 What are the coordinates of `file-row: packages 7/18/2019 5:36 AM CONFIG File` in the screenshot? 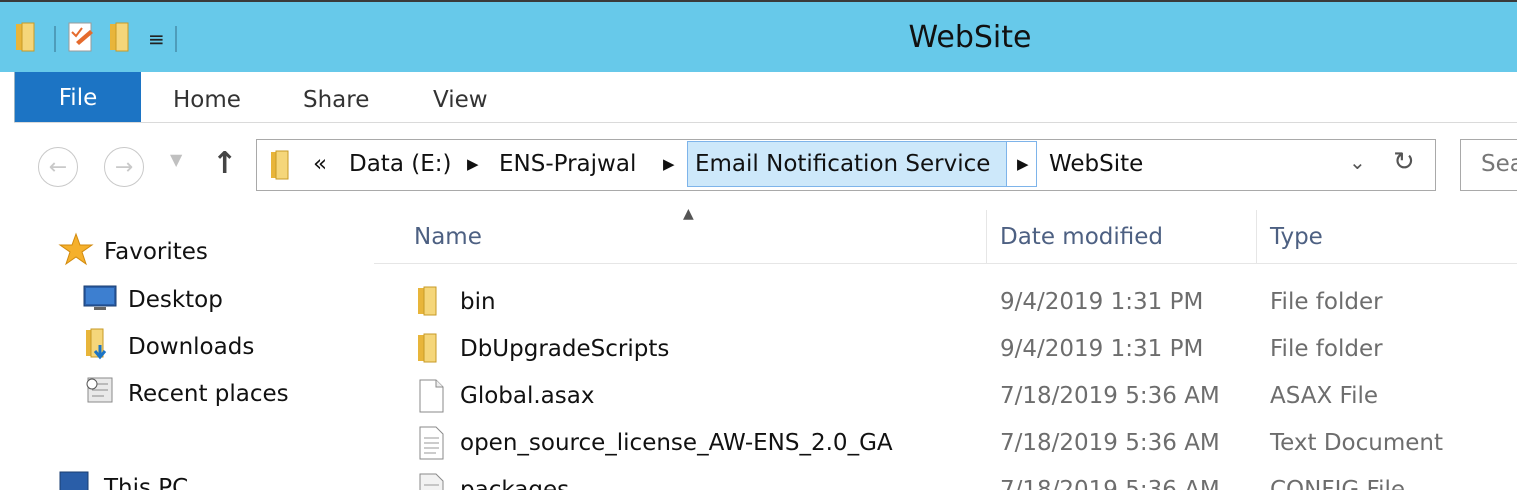 It's located at (945, 478).